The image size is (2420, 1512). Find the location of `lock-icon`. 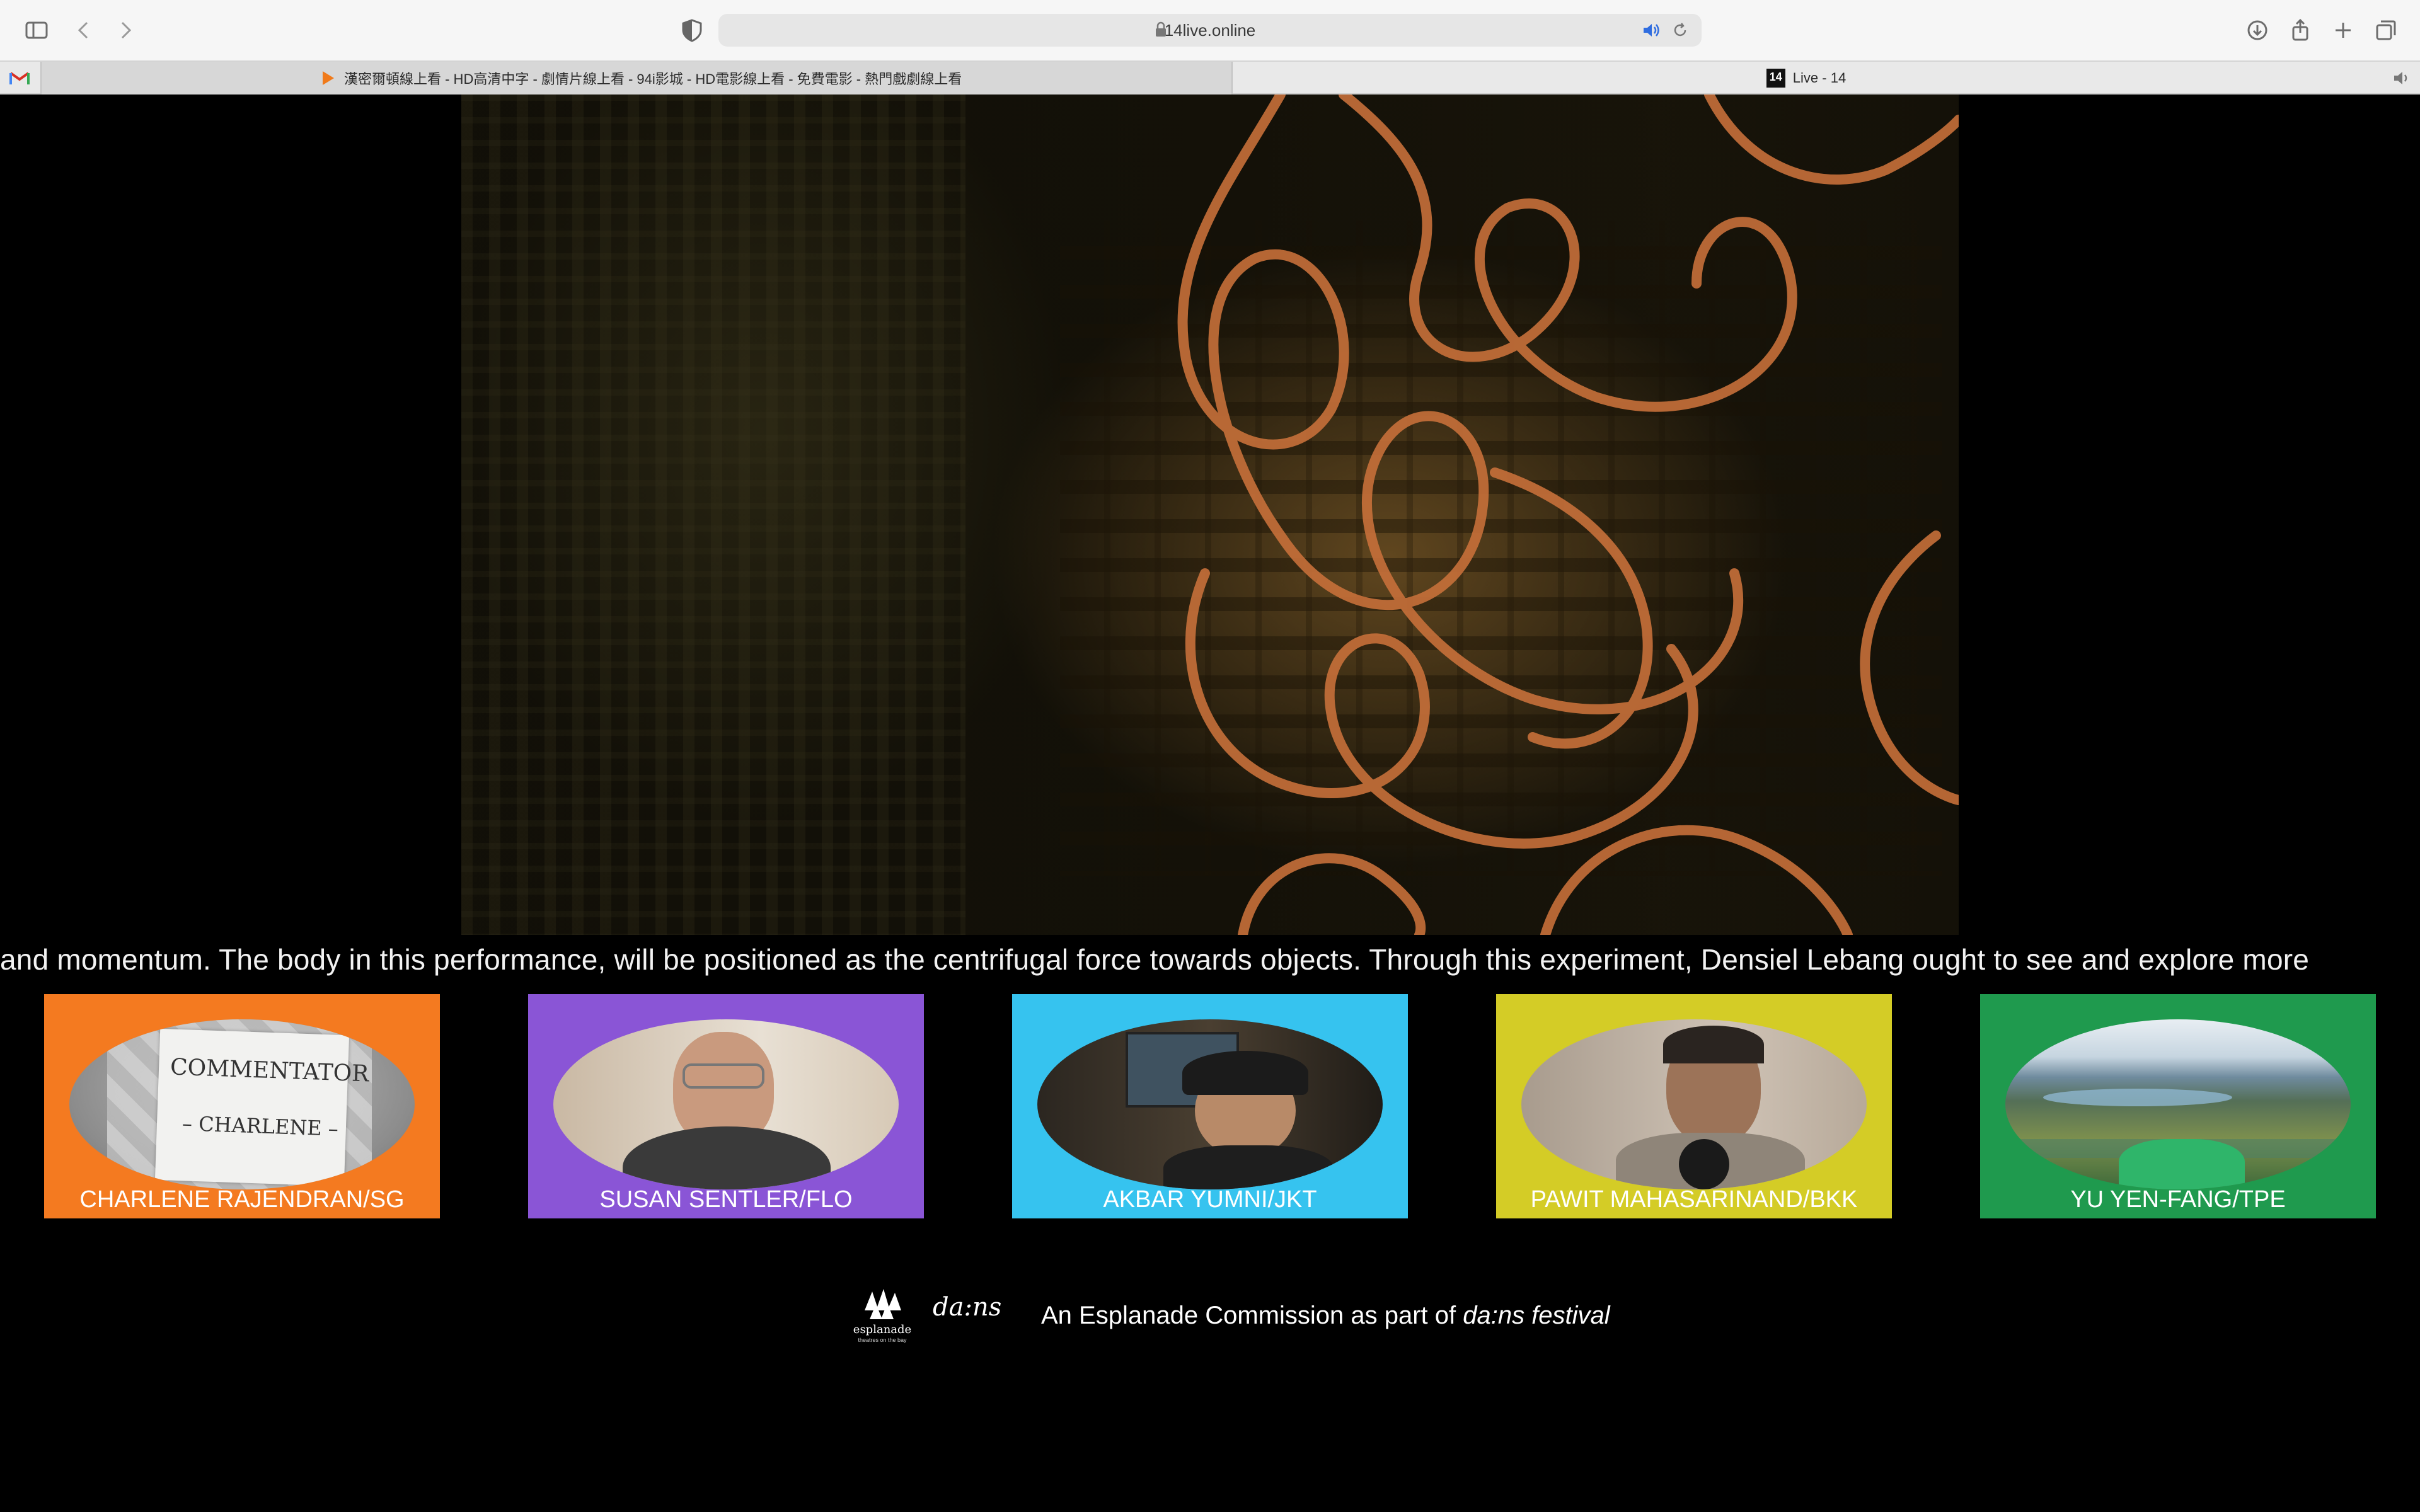

lock-icon is located at coordinates (1161, 29).